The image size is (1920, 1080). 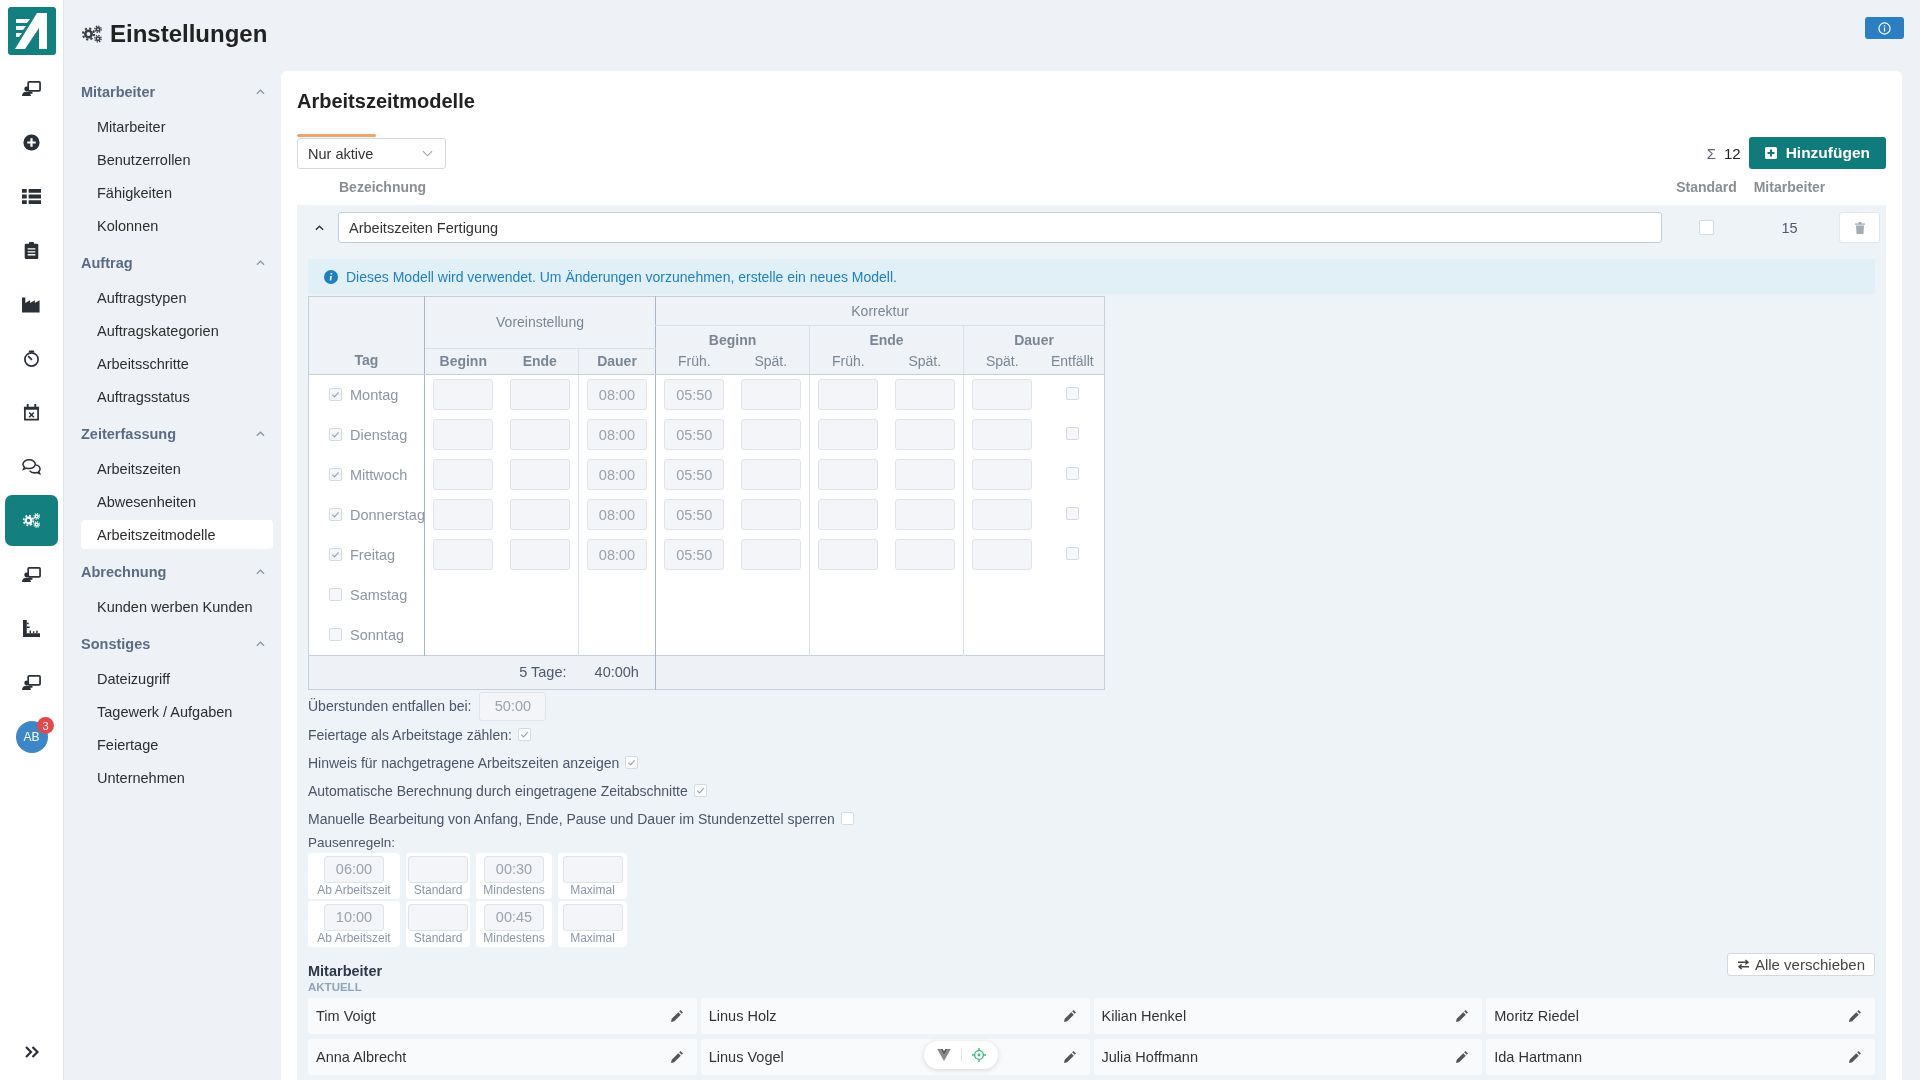 I want to click on double-chevron-icon, so click(x=31, y=1052).